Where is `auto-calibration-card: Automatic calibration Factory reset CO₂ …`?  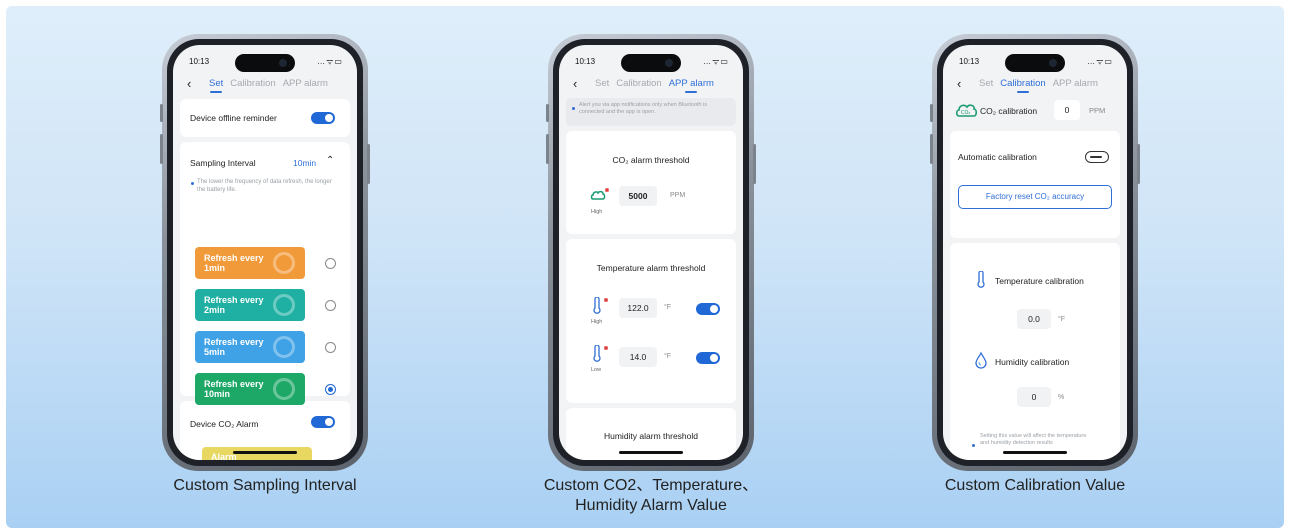 auto-calibration-card: Automatic calibration Factory reset CO₂ … is located at coordinates (1035, 184).